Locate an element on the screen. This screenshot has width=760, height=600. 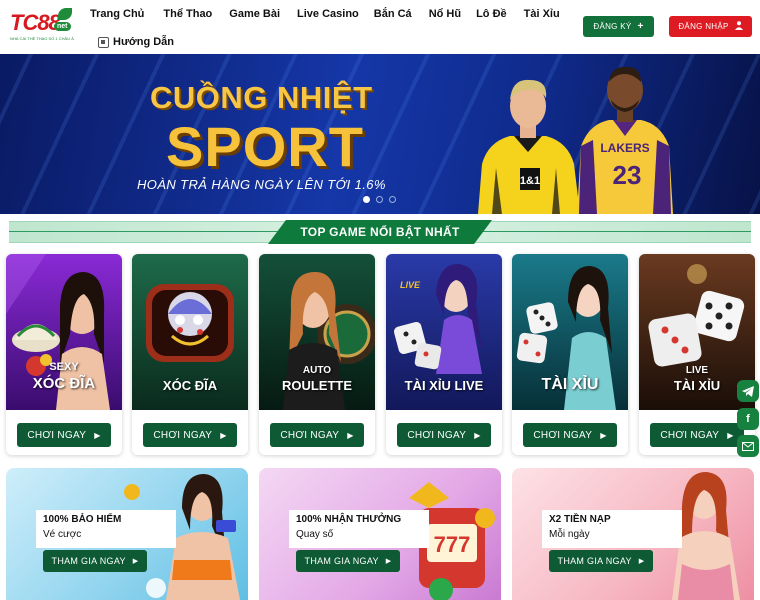
guide-icon is located at coordinates (103, 42).